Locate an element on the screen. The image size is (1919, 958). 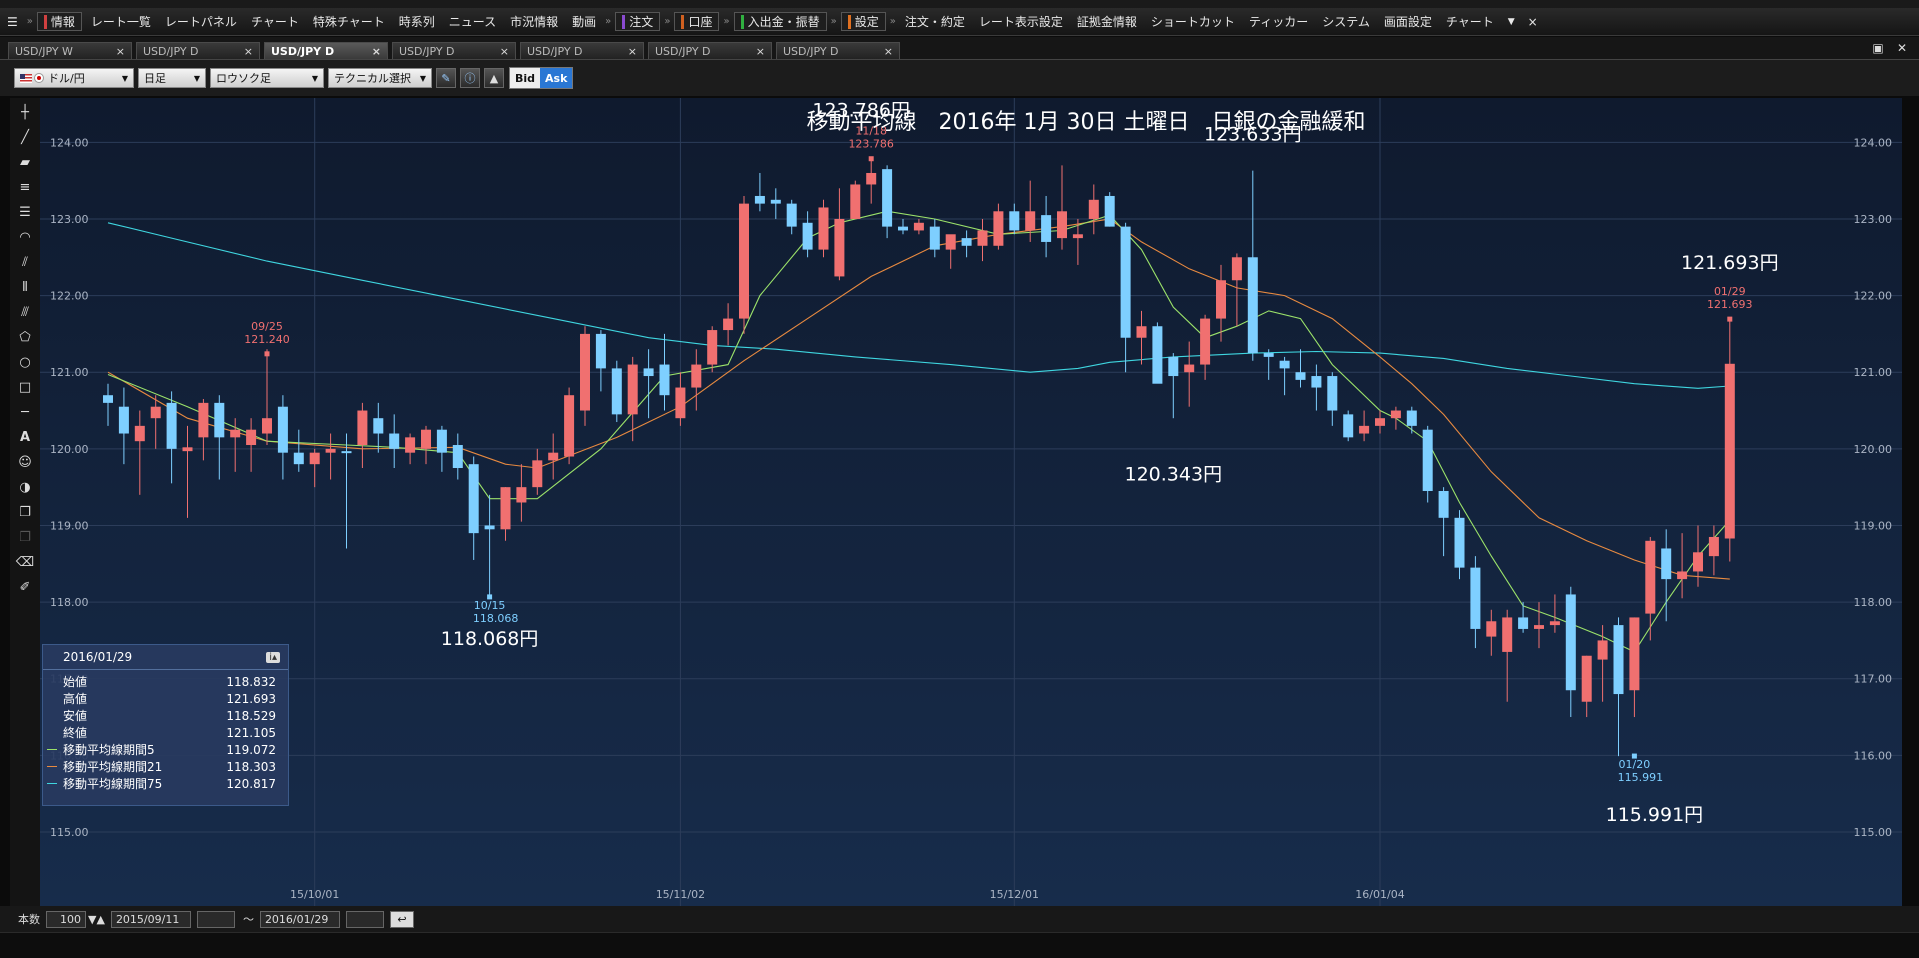
ask-button: Ask is located at coordinates (556, 78).